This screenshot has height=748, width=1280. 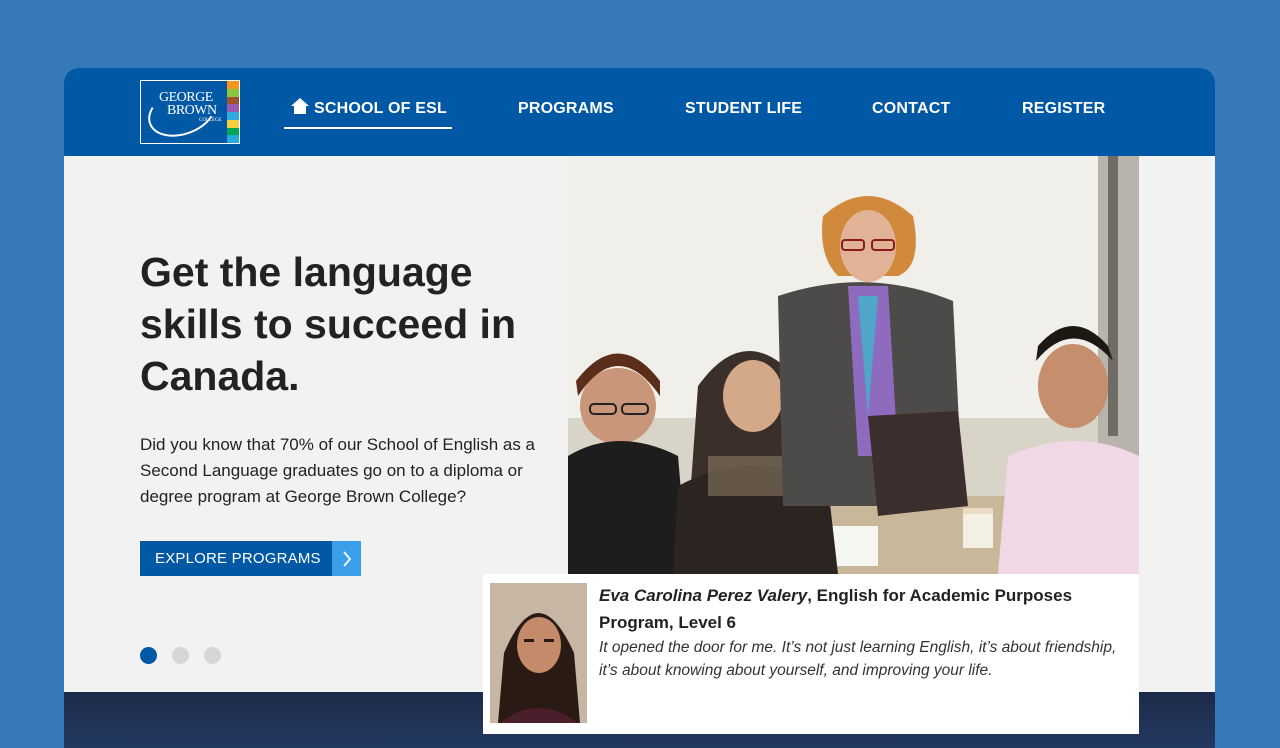 What do you see at coordinates (300, 106) in the screenshot?
I see `home-icon` at bounding box center [300, 106].